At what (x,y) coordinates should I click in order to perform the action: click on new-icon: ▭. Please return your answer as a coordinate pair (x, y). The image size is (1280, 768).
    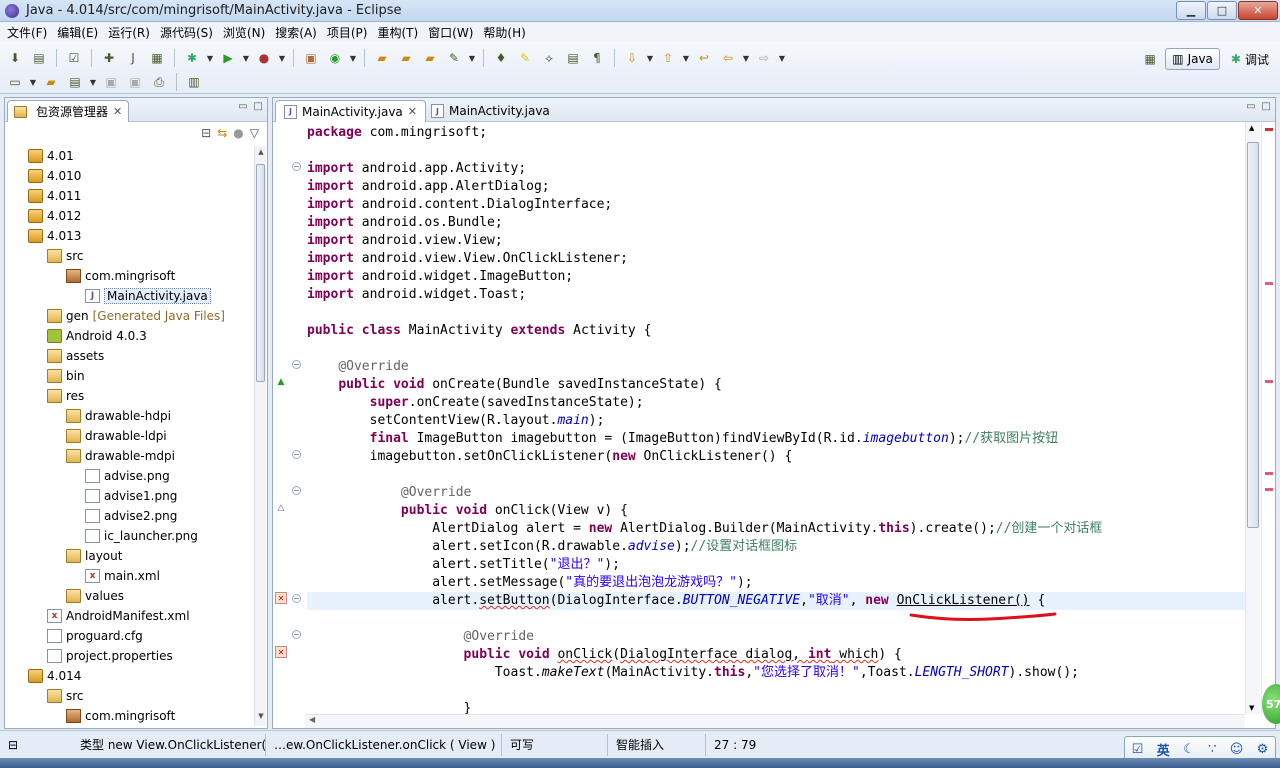
    Looking at the image, I should click on (15, 82).